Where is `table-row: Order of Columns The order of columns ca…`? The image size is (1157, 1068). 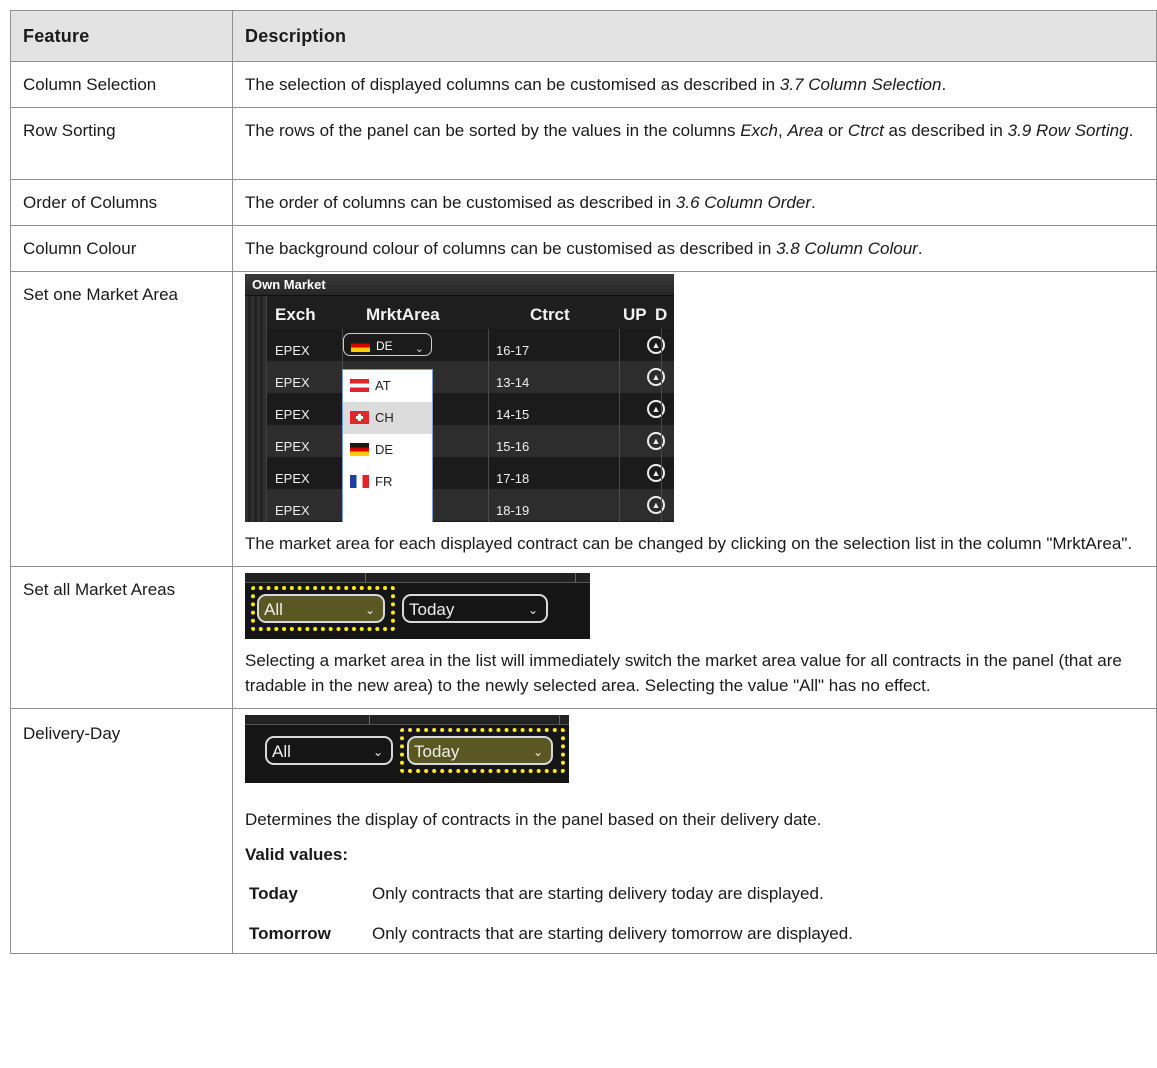
table-row: Order of Columns The order of columns ca… is located at coordinates (583, 202).